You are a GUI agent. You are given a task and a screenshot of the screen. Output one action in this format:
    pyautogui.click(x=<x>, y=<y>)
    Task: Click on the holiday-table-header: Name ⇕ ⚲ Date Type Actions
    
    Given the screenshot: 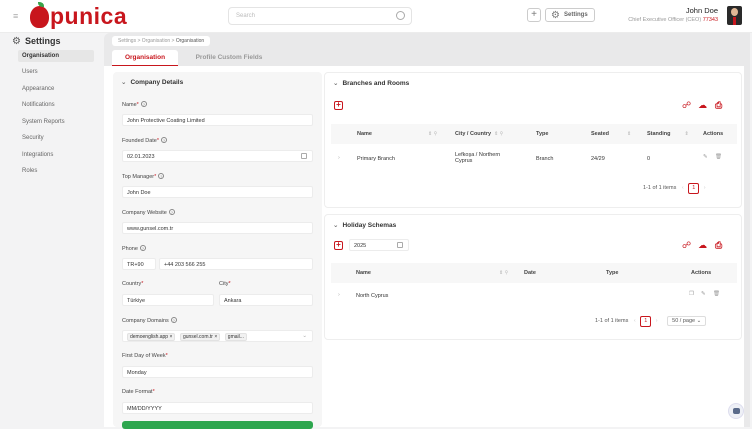 What is the action you would take?
    pyautogui.click(x=534, y=273)
    